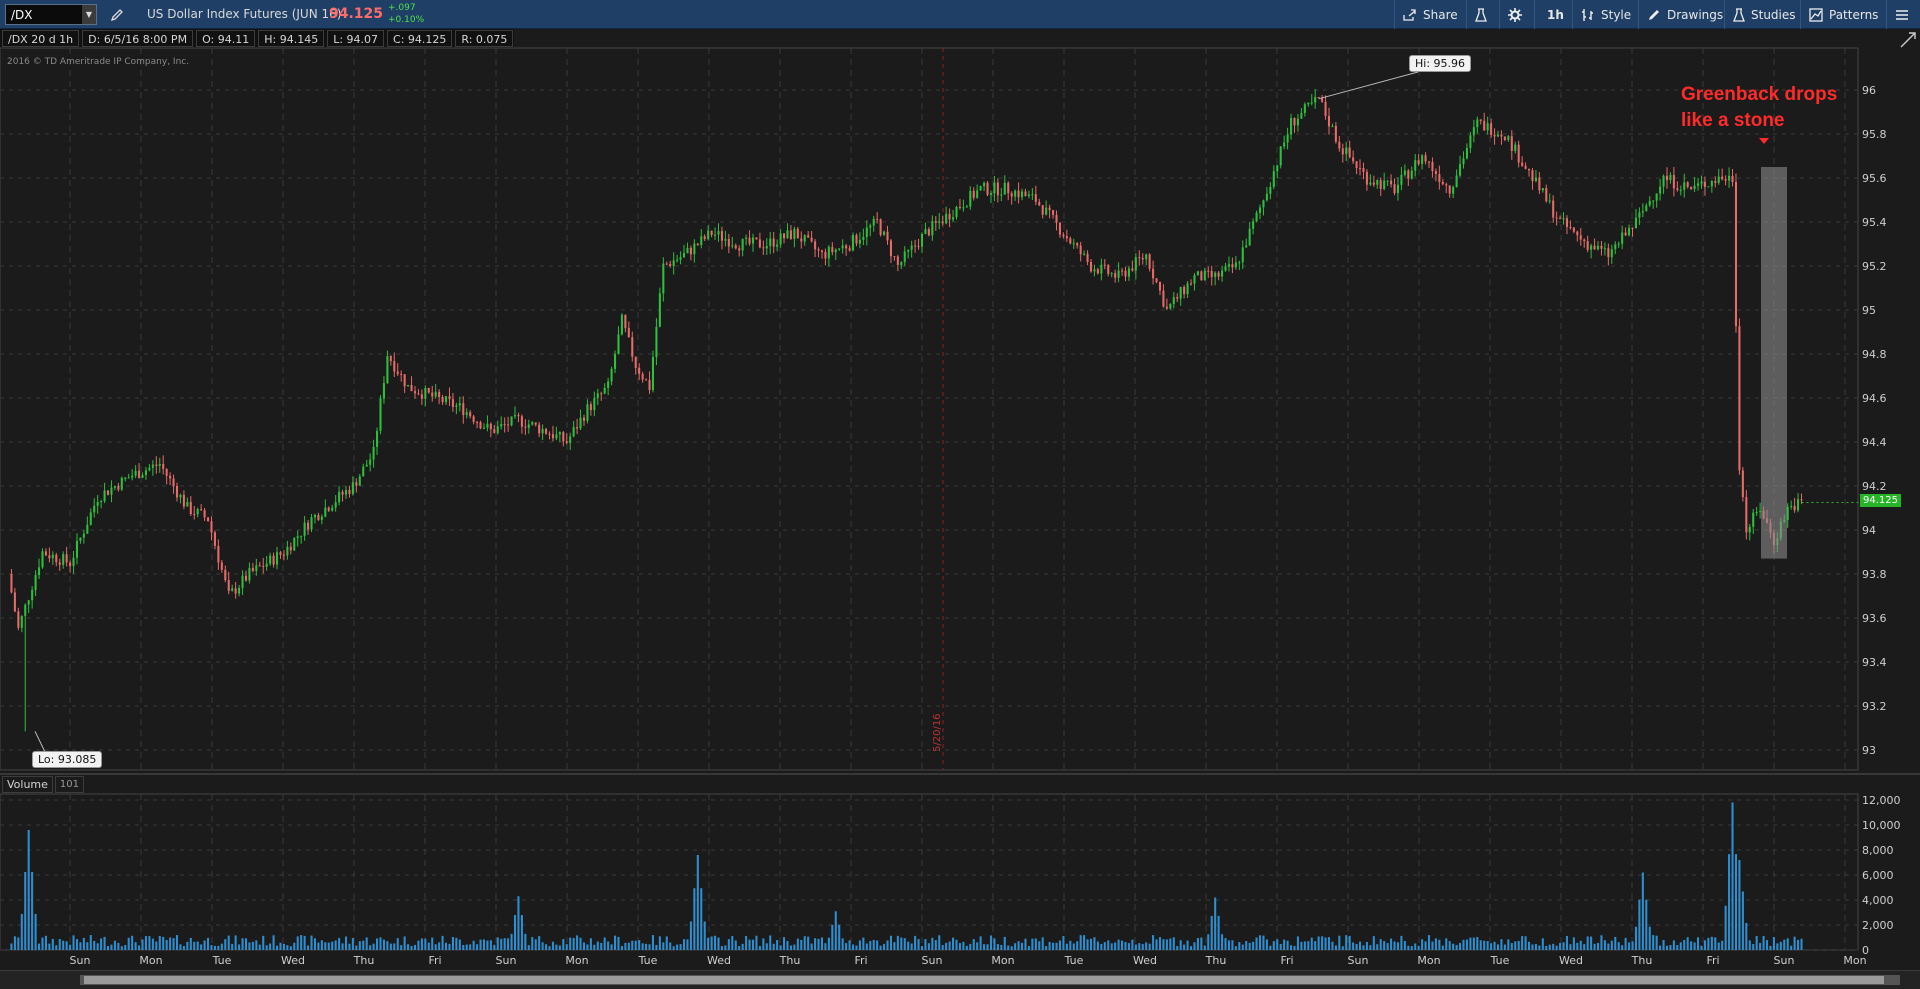 Image resolution: width=1920 pixels, height=989 pixels. I want to click on annotation-line-2: like a stone, so click(1733, 120).